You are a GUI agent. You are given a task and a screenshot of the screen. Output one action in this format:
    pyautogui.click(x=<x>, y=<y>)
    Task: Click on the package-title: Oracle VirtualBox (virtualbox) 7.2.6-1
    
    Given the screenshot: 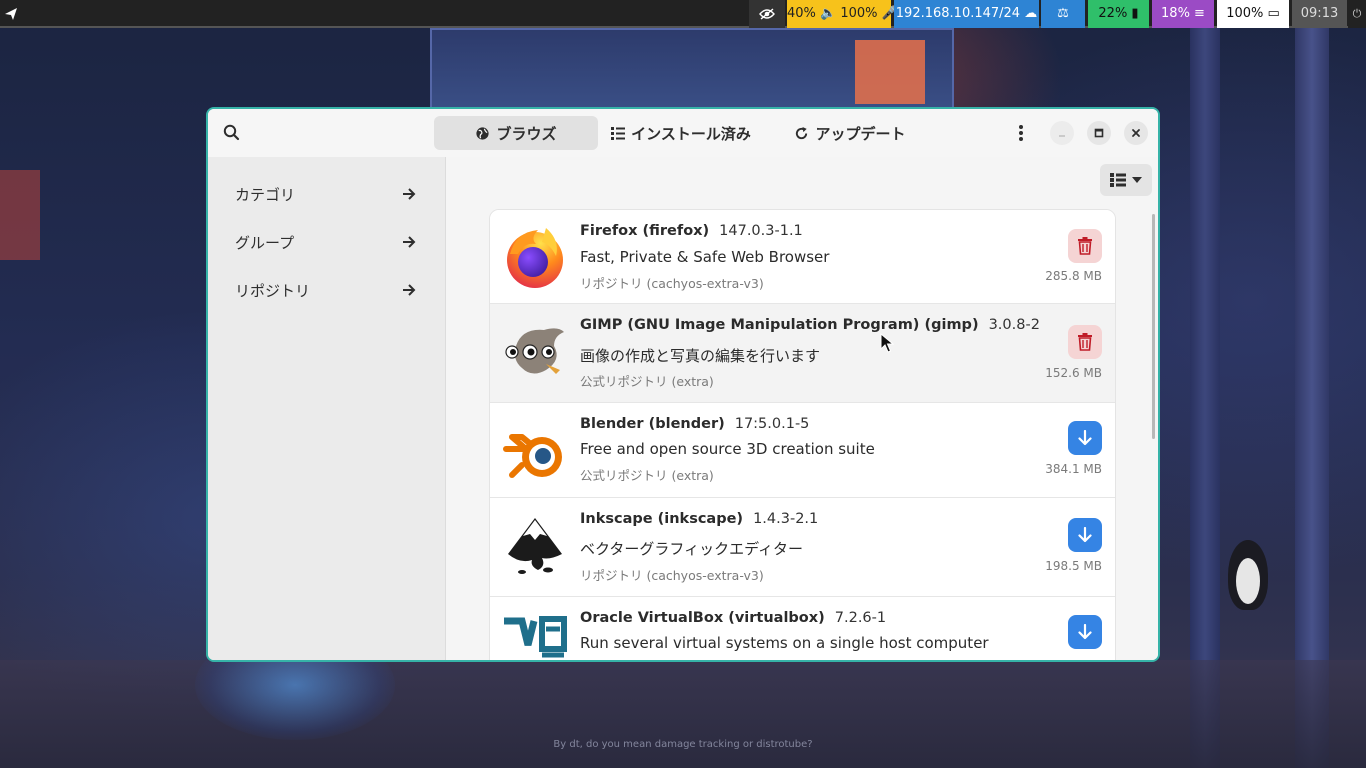 What is the action you would take?
    pyautogui.click(x=733, y=618)
    